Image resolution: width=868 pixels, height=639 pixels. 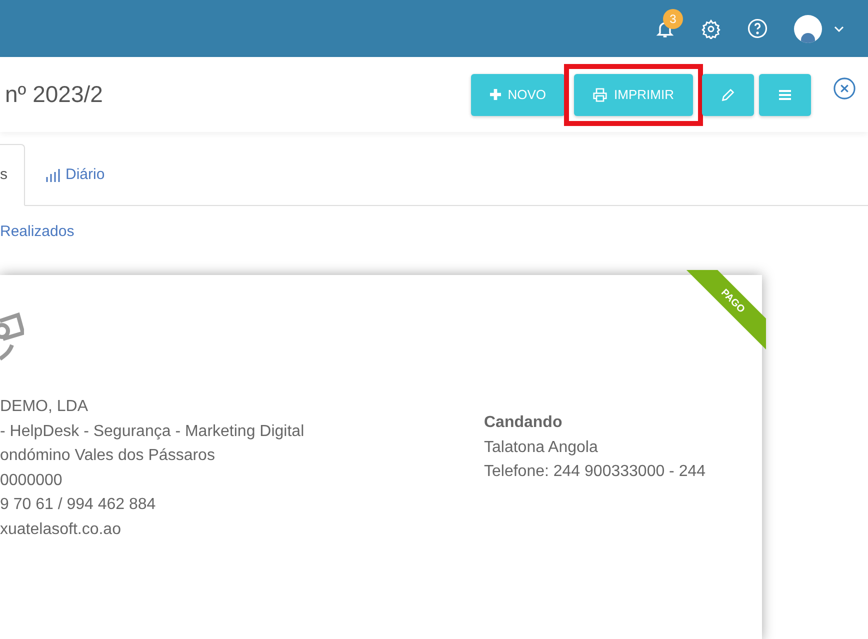 I want to click on client-info-line: Talatona Angola, so click(x=541, y=448).